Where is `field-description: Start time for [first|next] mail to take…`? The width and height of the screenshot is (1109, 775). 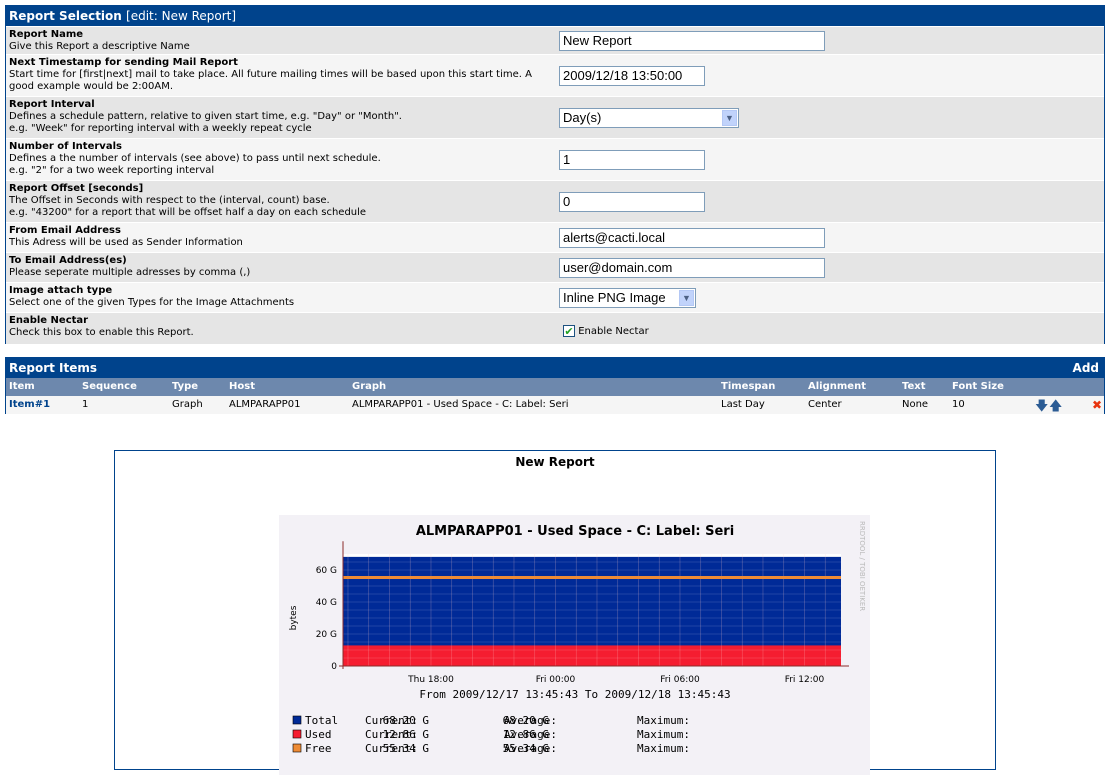 field-description: Start time for [first|next] mail to take… is located at coordinates (270, 80).